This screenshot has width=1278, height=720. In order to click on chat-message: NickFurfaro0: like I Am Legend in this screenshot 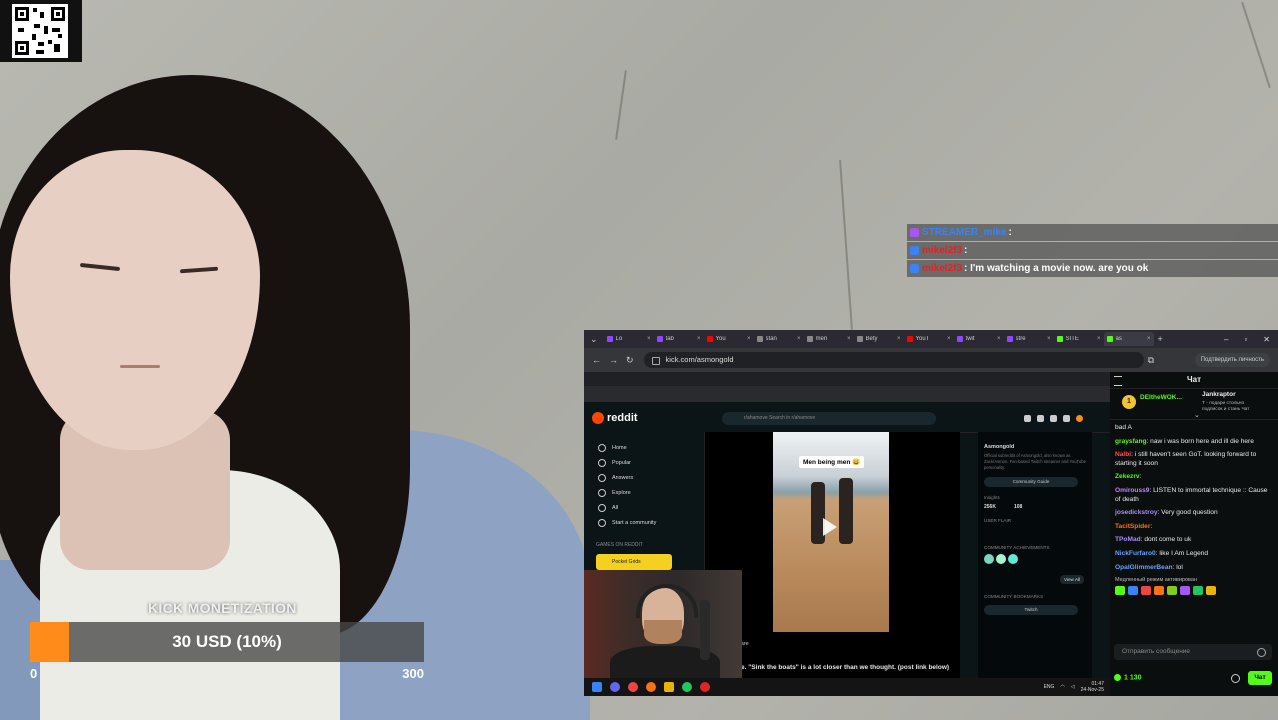, I will do `click(1194, 554)`.